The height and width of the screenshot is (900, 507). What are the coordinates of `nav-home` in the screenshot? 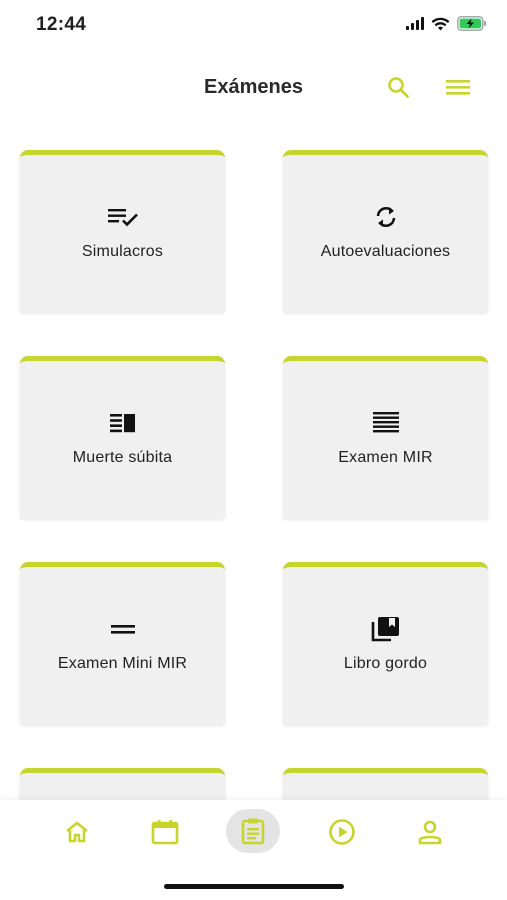 It's located at (77, 832).